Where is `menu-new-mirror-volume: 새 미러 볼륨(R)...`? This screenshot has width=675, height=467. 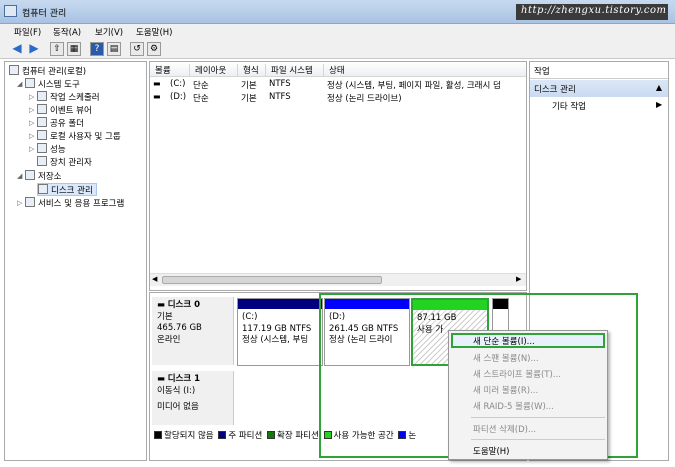
menu-new-mirror-volume: 새 미러 볼륨(R)... is located at coordinates (505, 390).